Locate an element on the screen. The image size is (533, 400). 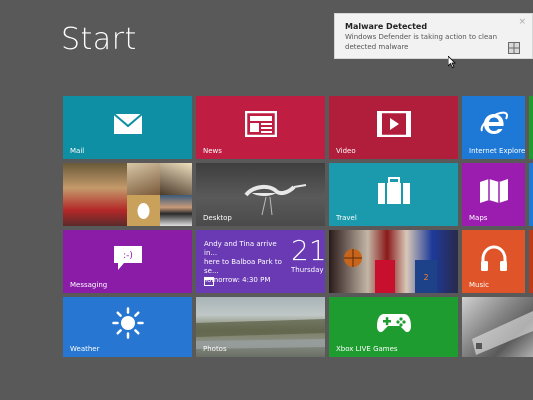
video-icon is located at coordinates (393, 123).